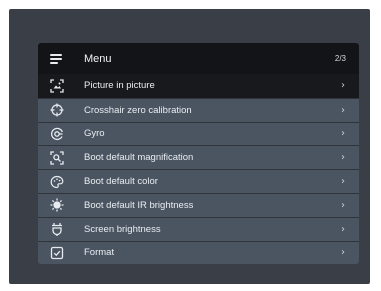  Describe the element at coordinates (94, 134) in the screenshot. I see `menu-item-label: Gyro` at that location.